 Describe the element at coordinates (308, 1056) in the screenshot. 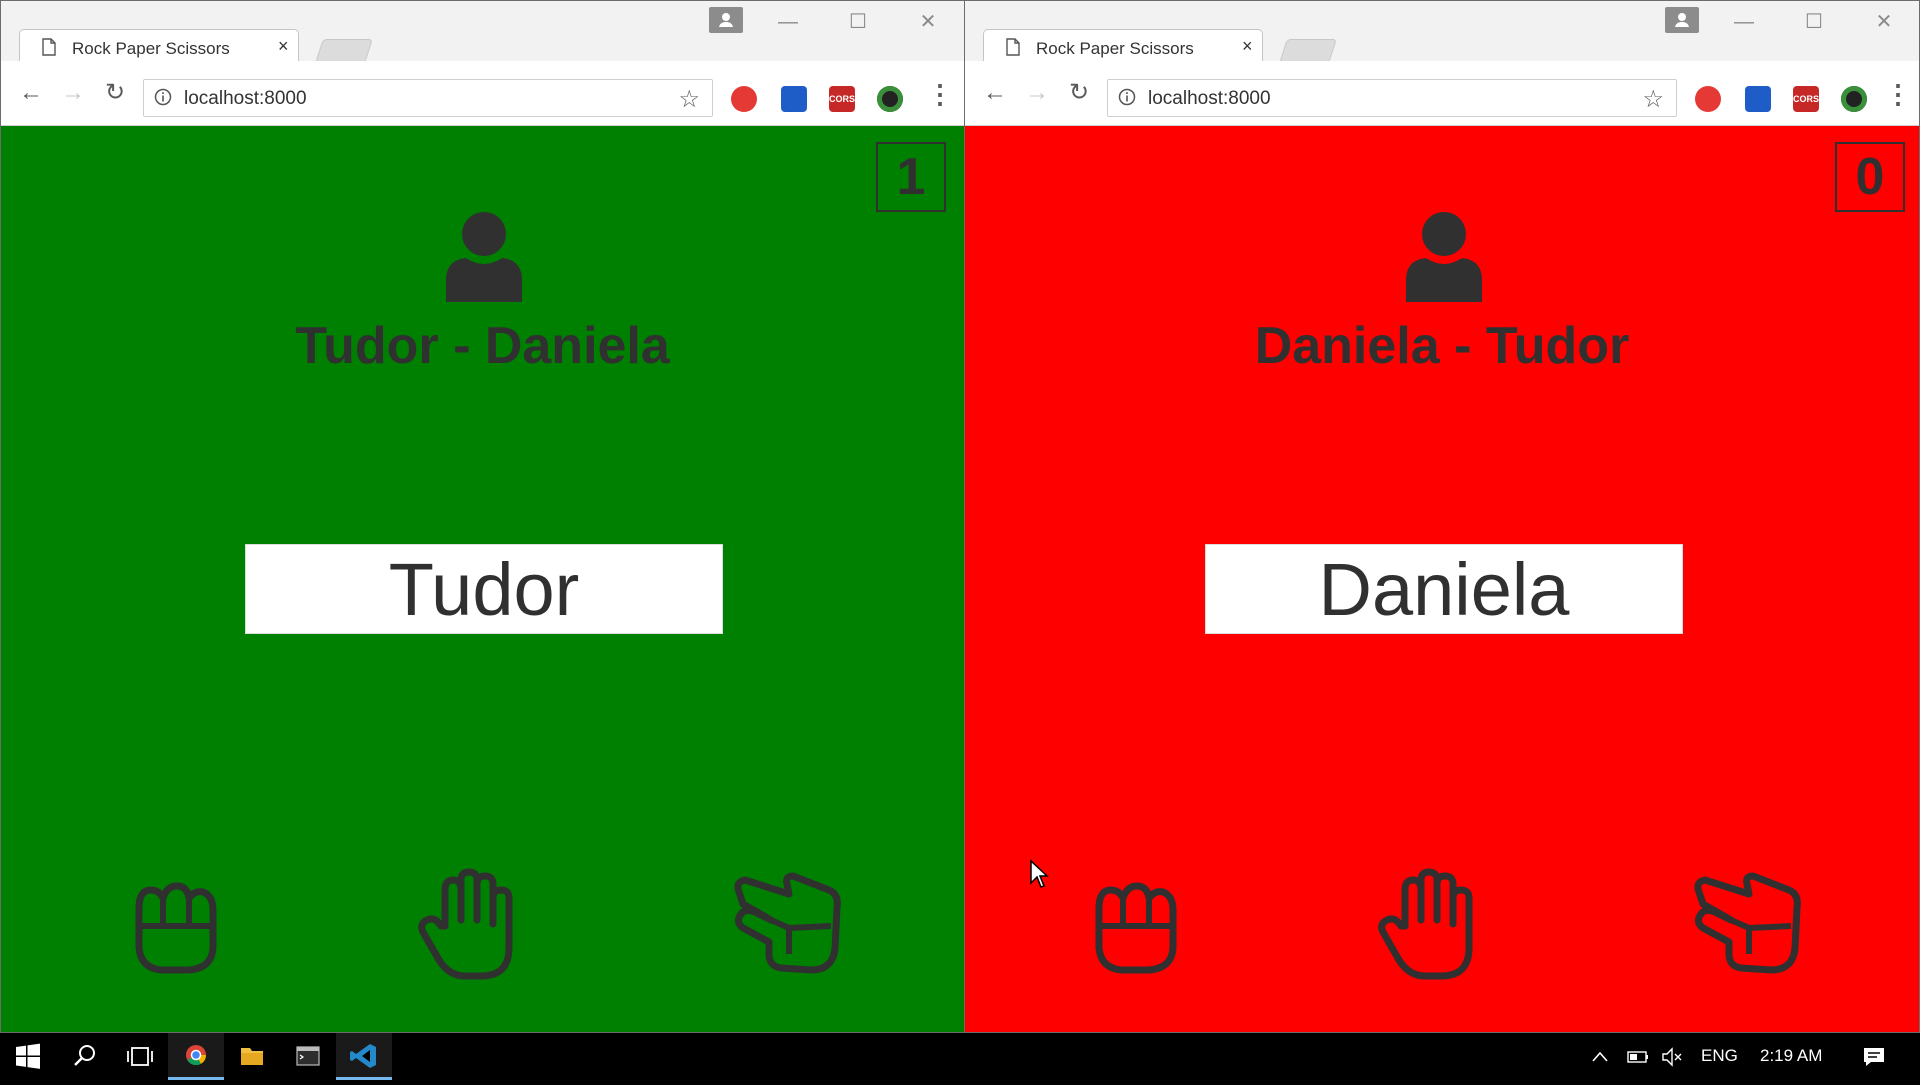

I see `terminal-icon` at that location.